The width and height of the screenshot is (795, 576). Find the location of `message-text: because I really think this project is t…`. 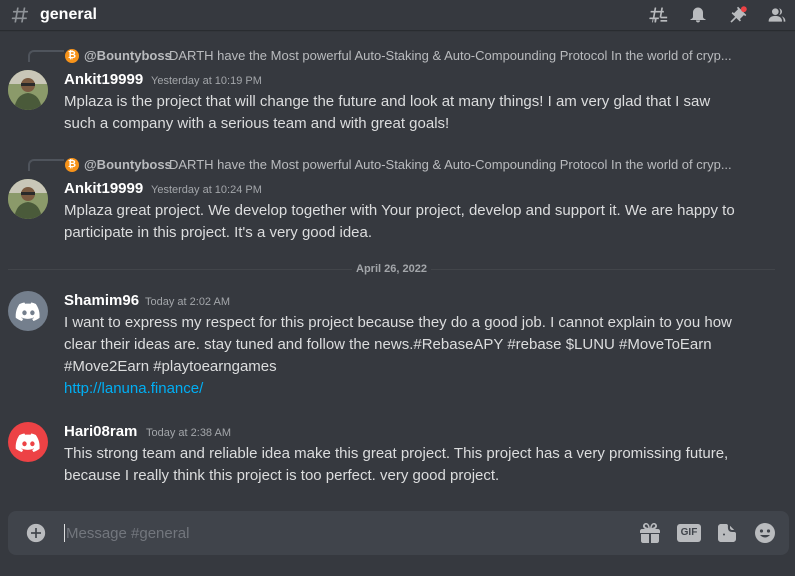

message-text: because I really think this project is t… is located at coordinates (282, 475).